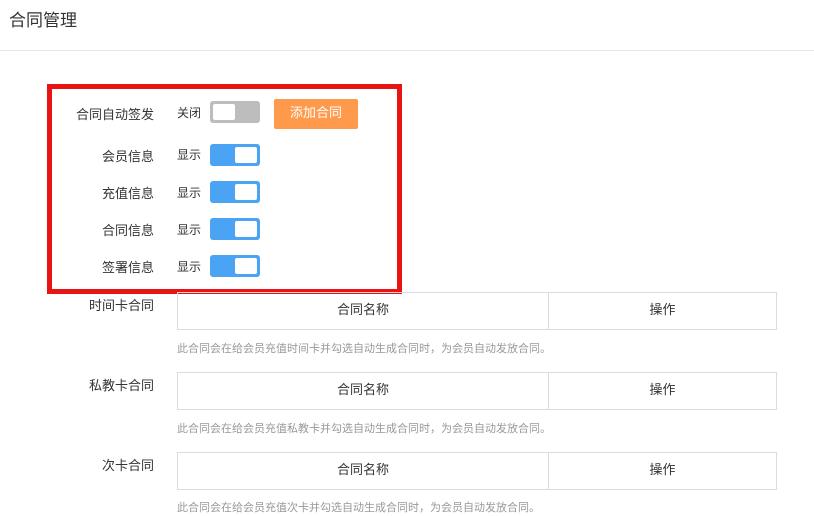 The height and width of the screenshot is (516, 814). What do you see at coordinates (316, 114) in the screenshot?
I see `add-contract-button: 添加合同` at bounding box center [316, 114].